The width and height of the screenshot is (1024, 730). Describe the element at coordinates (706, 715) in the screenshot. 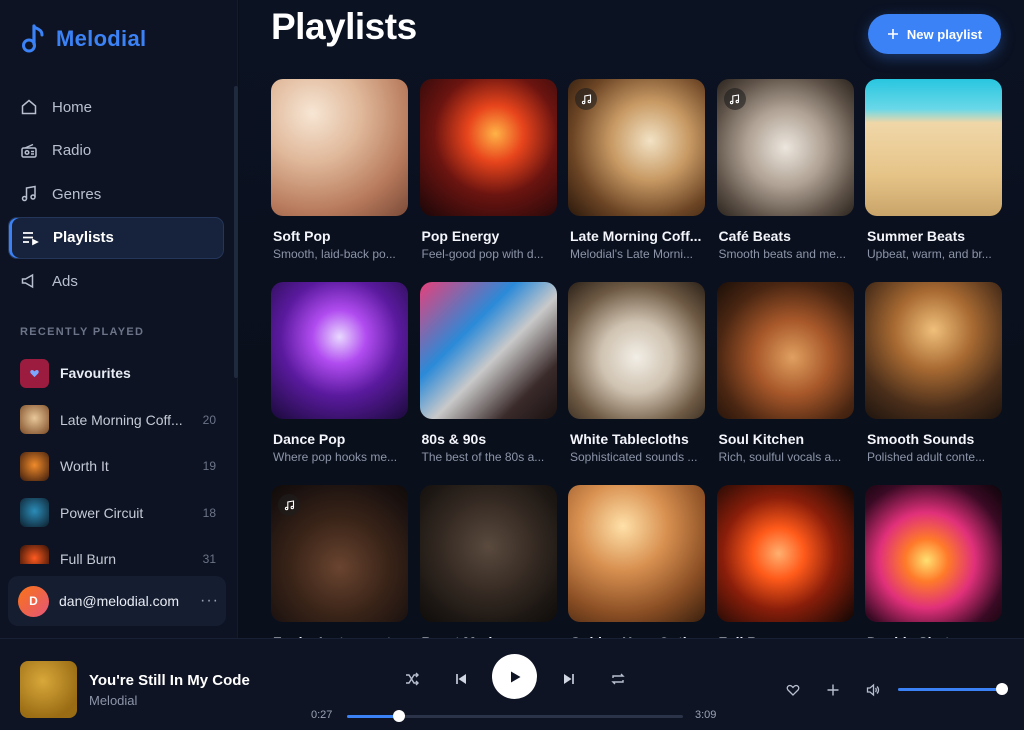

I see `total-time: 3:09` at that location.